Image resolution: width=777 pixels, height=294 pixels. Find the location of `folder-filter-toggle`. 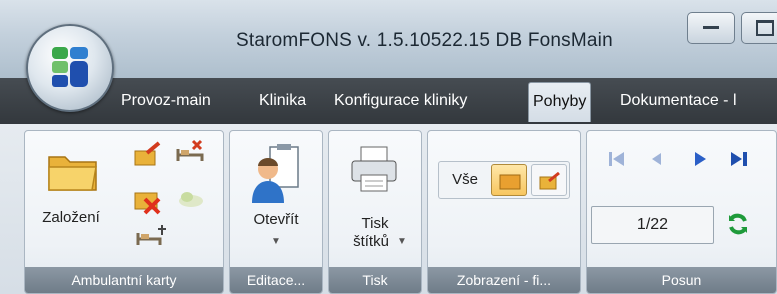

folder-filter-toggle is located at coordinates (509, 180).